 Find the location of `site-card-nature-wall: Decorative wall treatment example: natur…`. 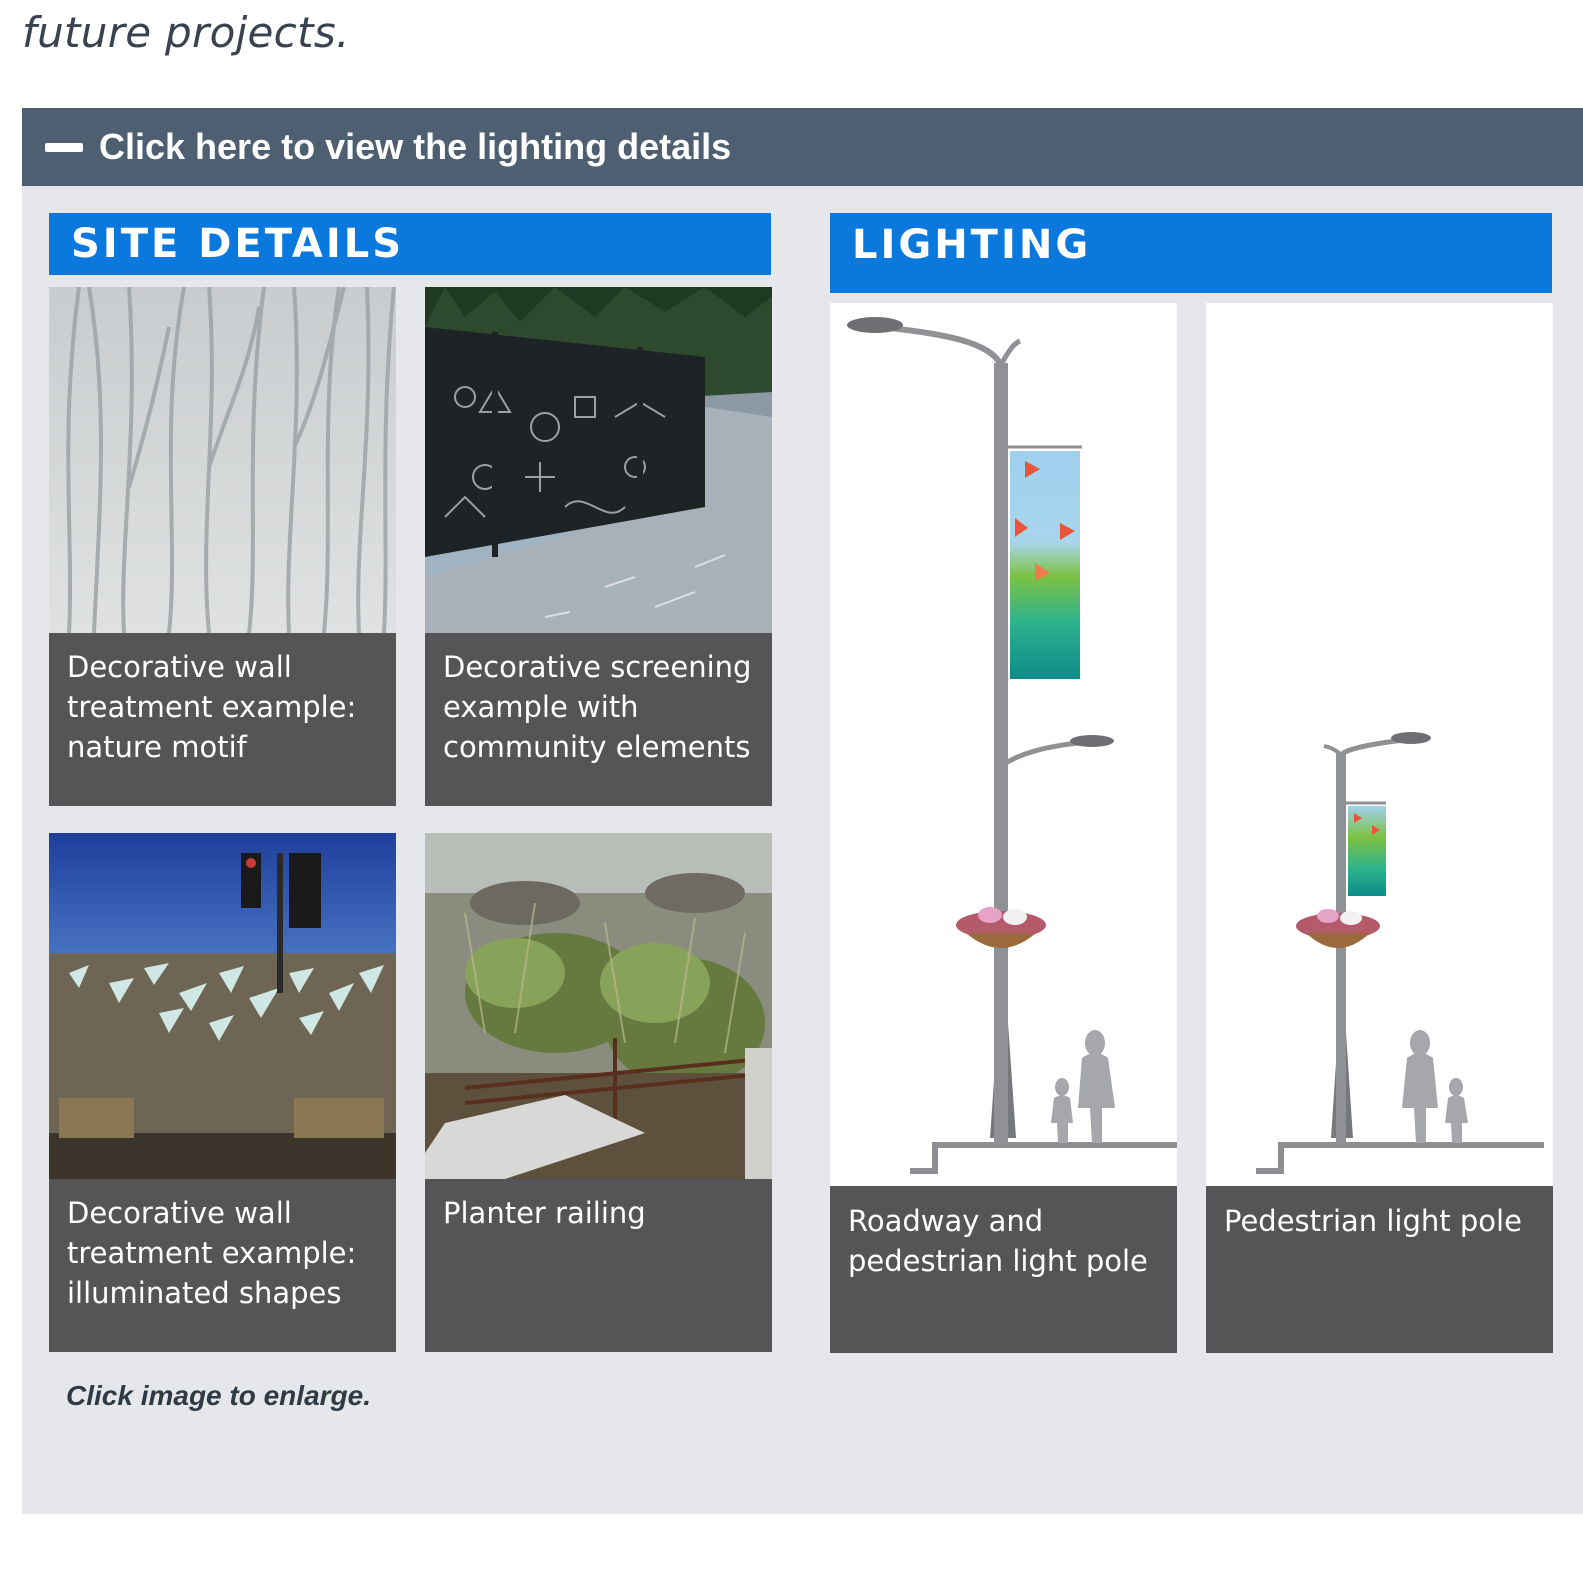

site-card-nature-wall: Decorative wall treatment example: natur… is located at coordinates (222, 546).